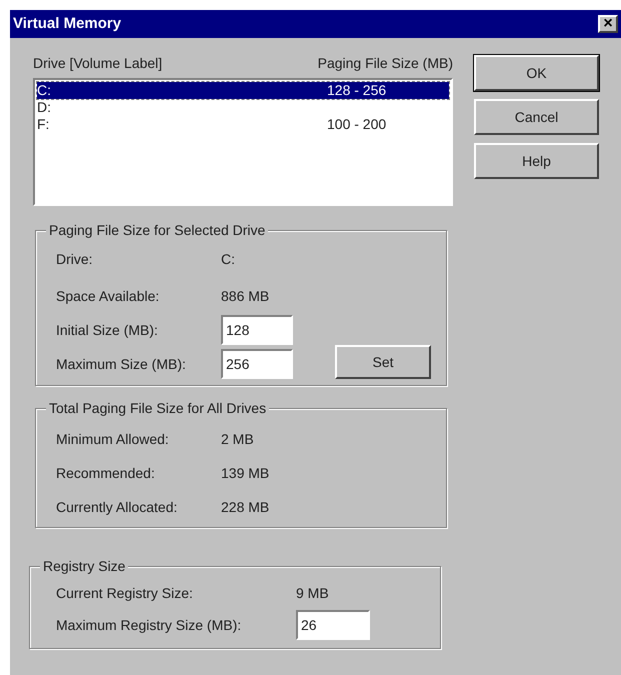 The height and width of the screenshot is (675, 621). Describe the element at coordinates (108, 296) in the screenshot. I see `info-label: Space Available:` at that location.